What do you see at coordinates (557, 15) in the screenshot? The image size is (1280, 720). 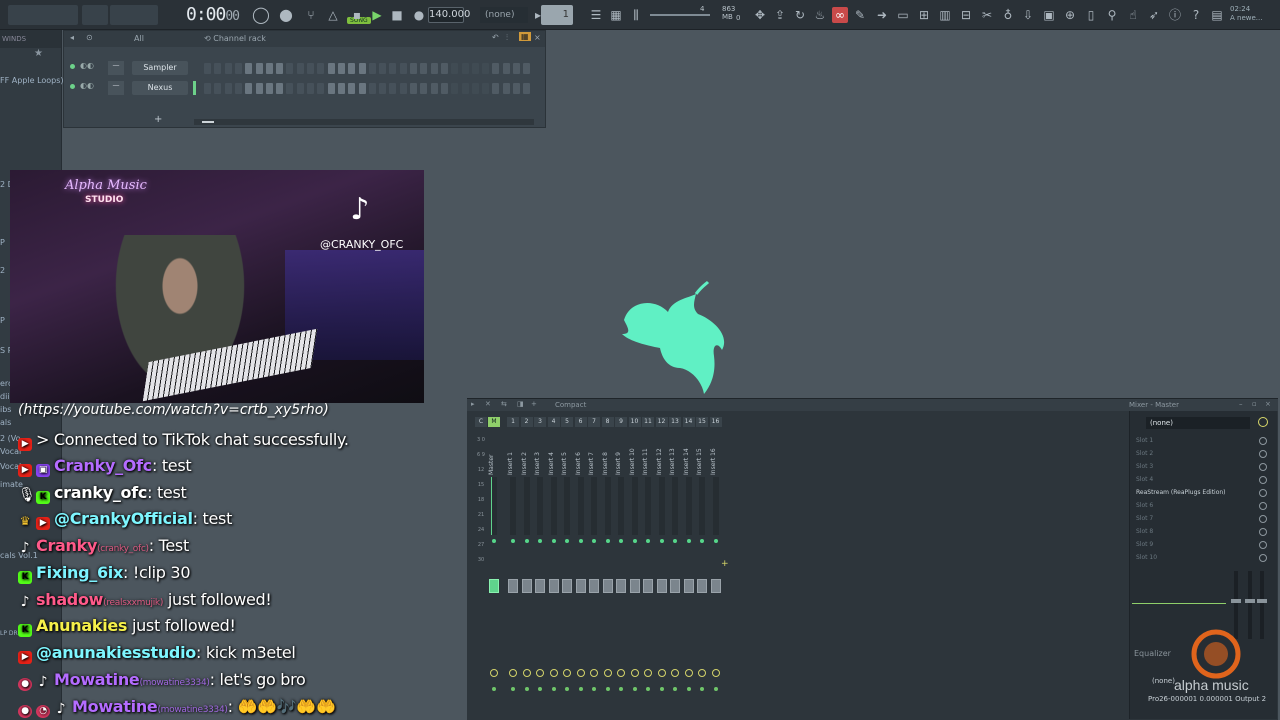 I see `pattern-number: 1` at bounding box center [557, 15].